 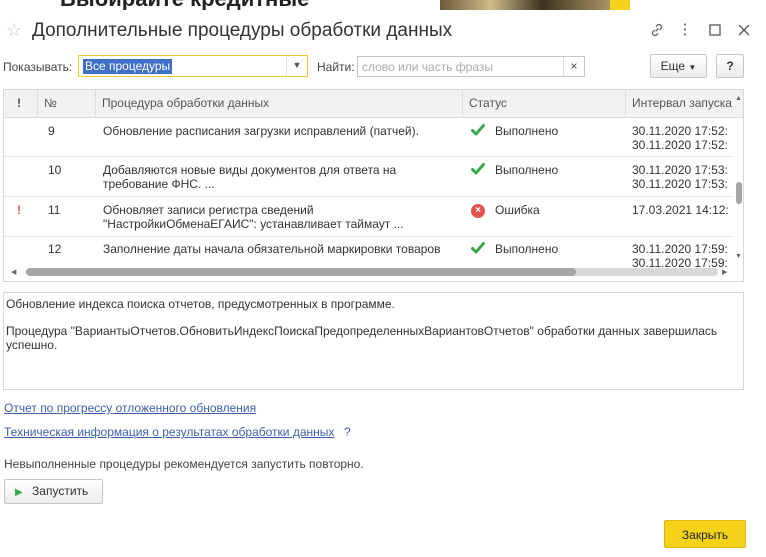 I want to click on chevron-down-icon: ▼, so click(x=296, y=66).